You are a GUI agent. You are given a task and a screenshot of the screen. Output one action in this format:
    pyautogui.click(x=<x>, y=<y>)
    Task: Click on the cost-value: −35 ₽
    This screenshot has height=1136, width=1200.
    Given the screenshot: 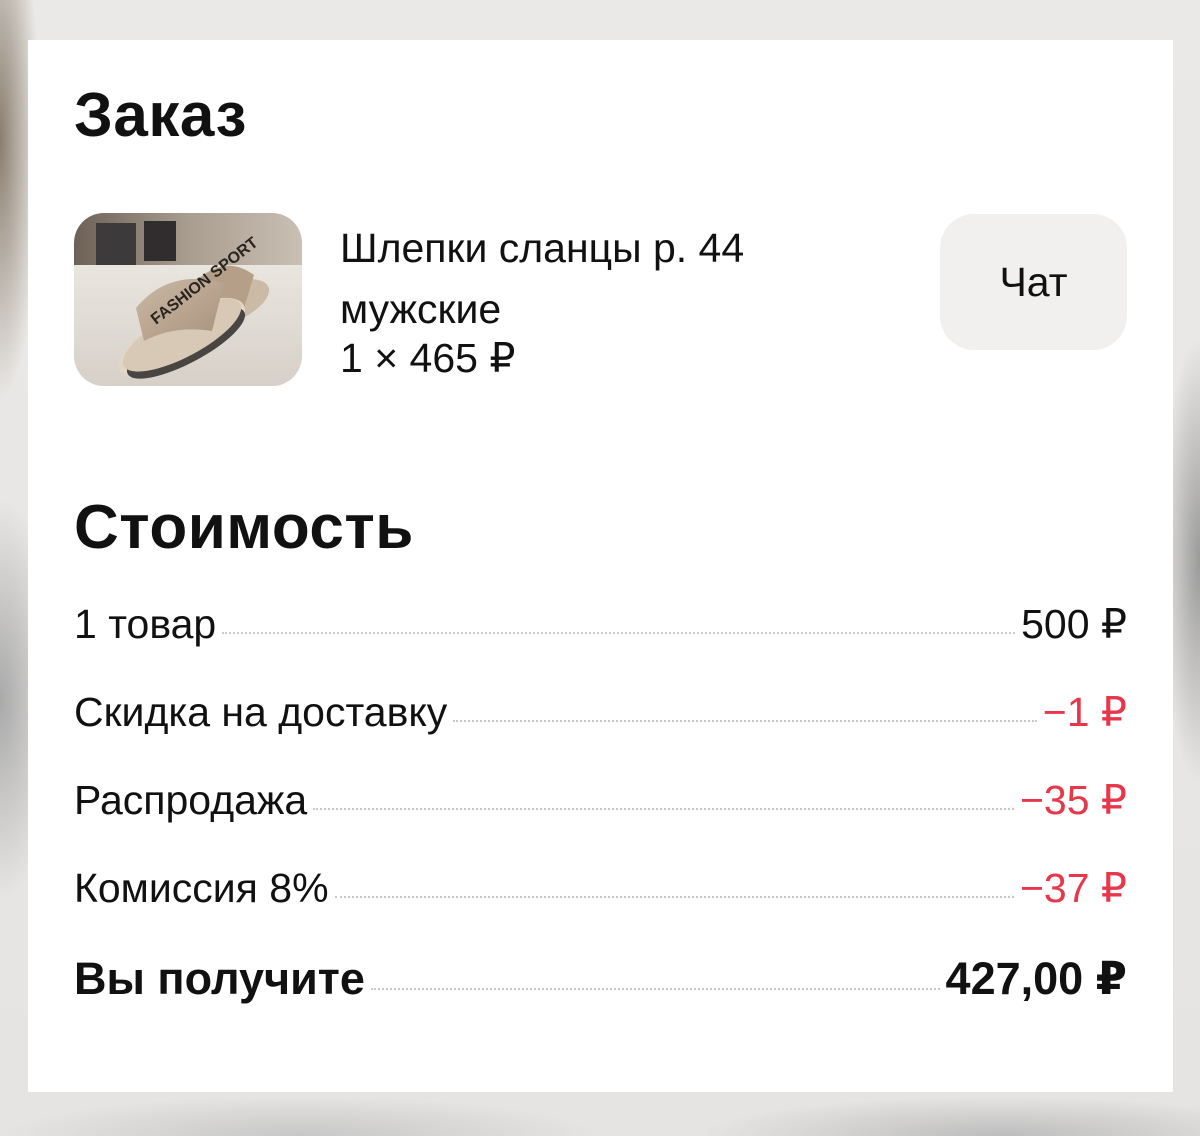 What is the action you would take?
    pyautogui.click(x=1073, y=800)
    